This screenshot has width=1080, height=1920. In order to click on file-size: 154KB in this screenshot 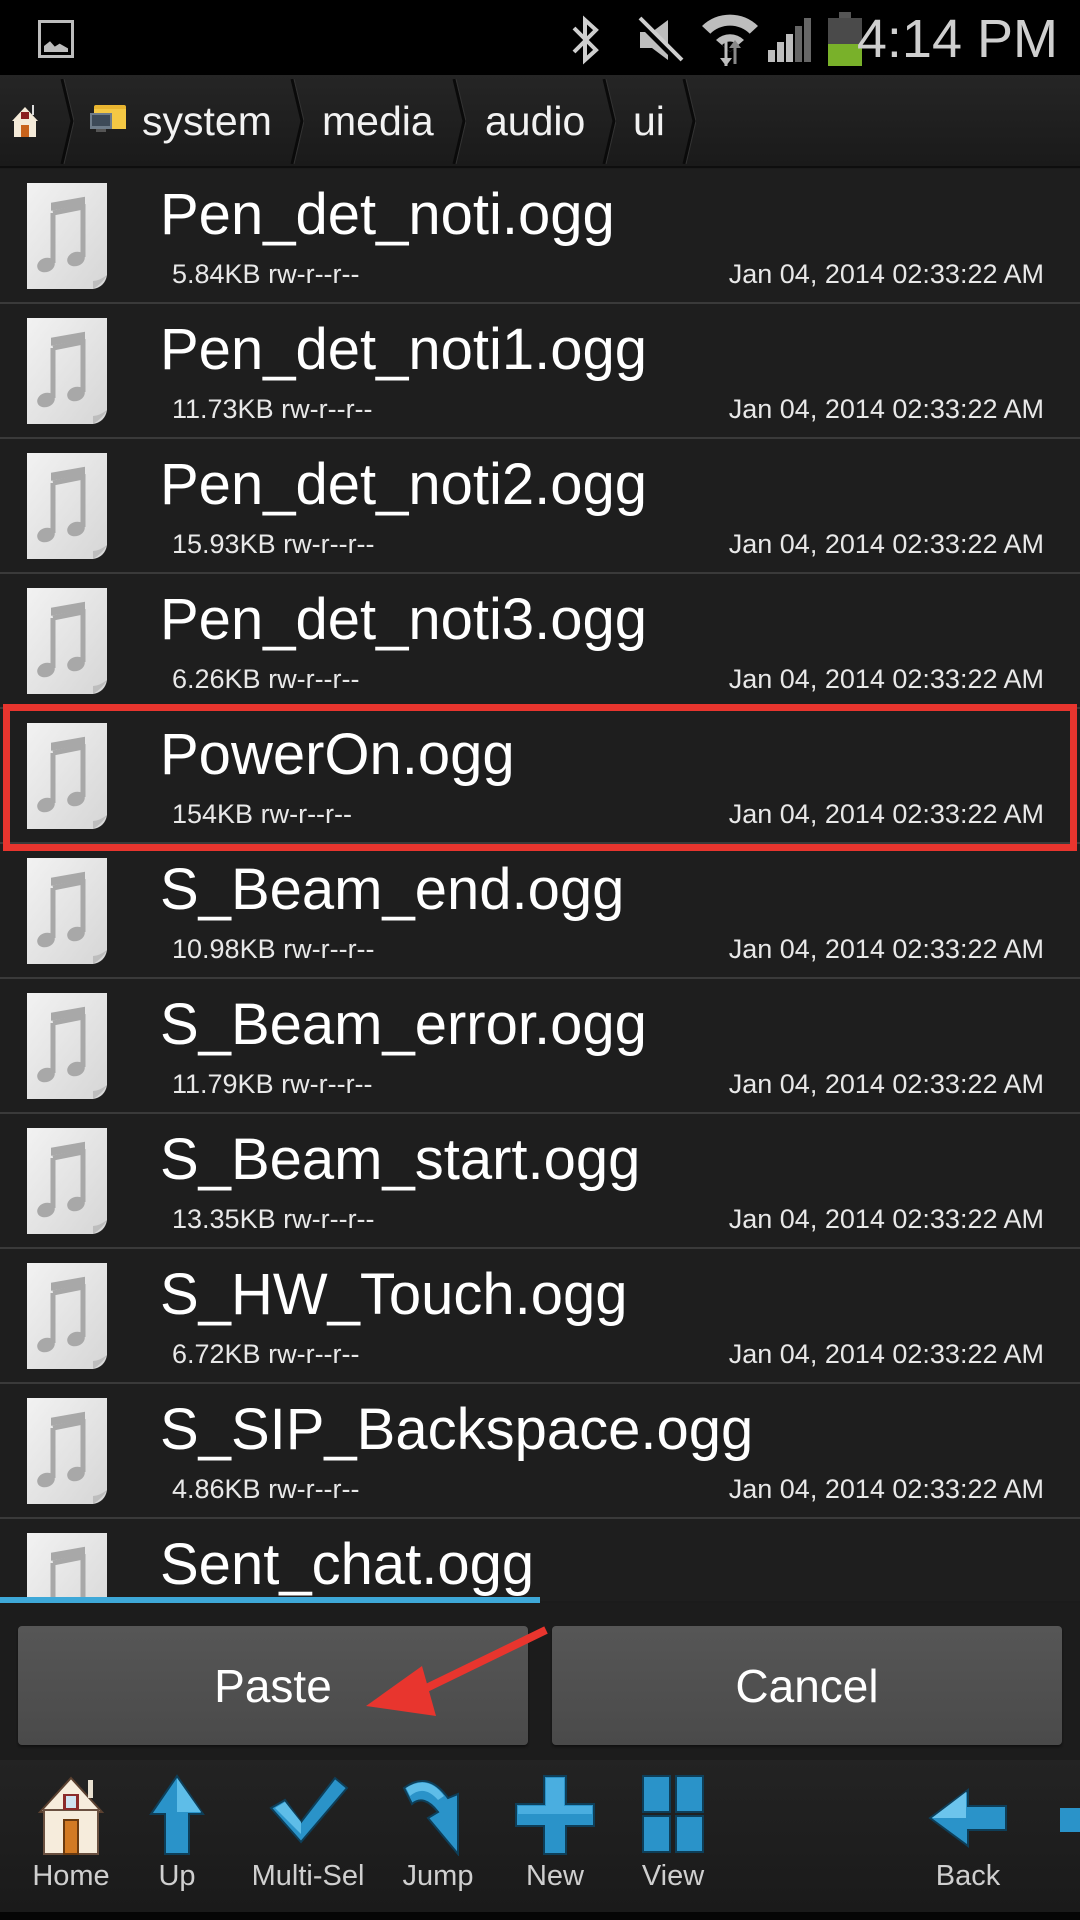, I will do `click(213, 814)`.